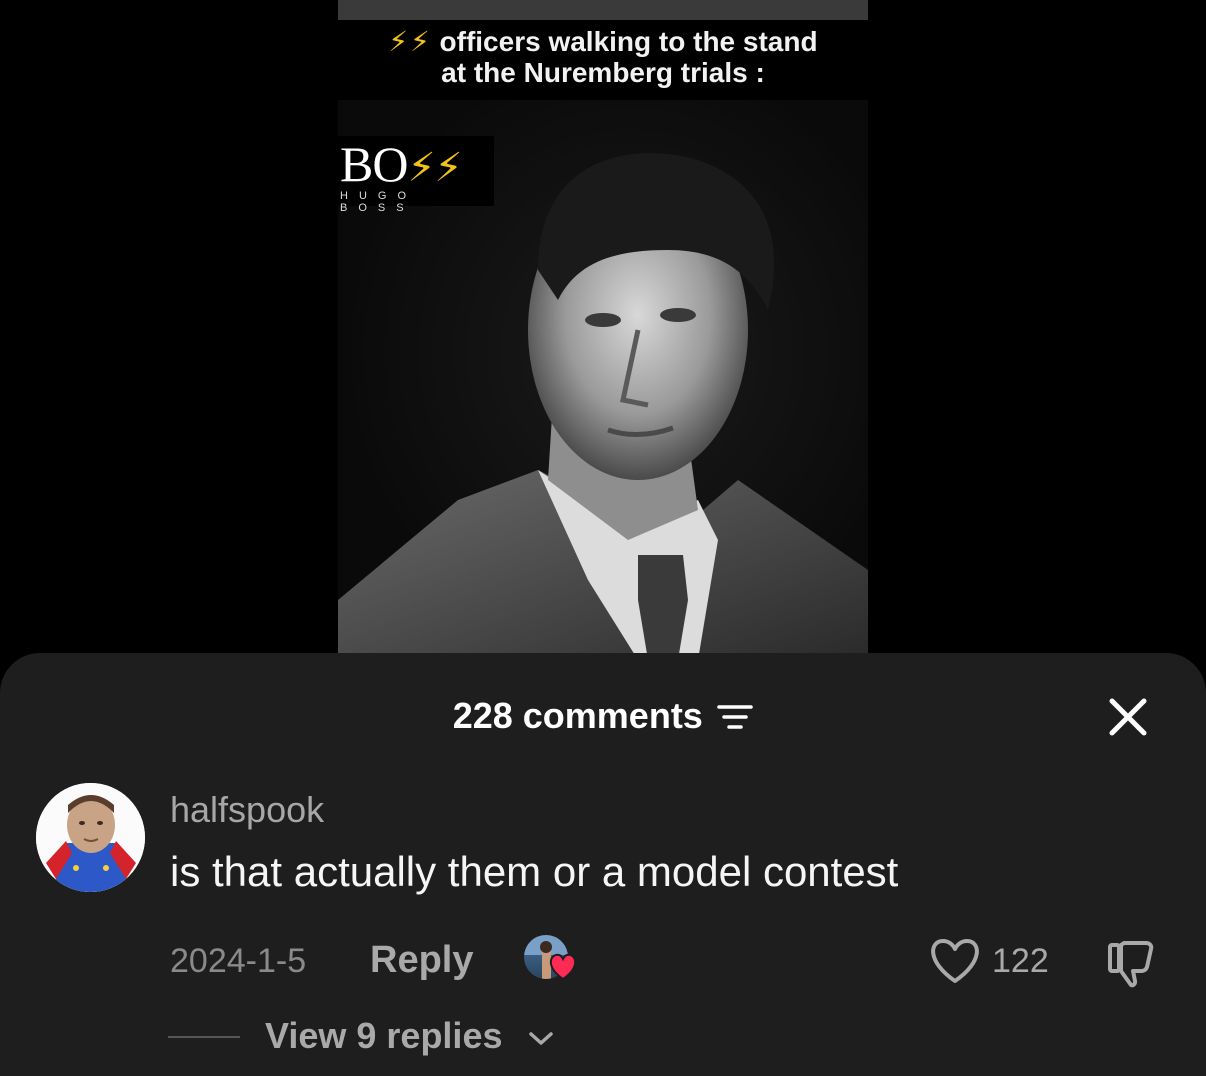 This screenshot has width=1206, height=1076. Describe the element at coordinates (603, 1036) in the screenshot. I see `view-replies-row: View 9 replies` at that location.